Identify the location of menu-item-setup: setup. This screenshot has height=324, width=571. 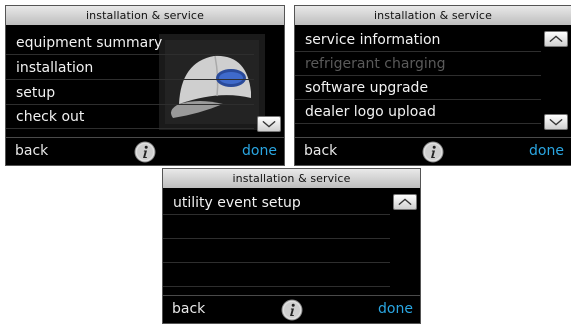
(130, 93).